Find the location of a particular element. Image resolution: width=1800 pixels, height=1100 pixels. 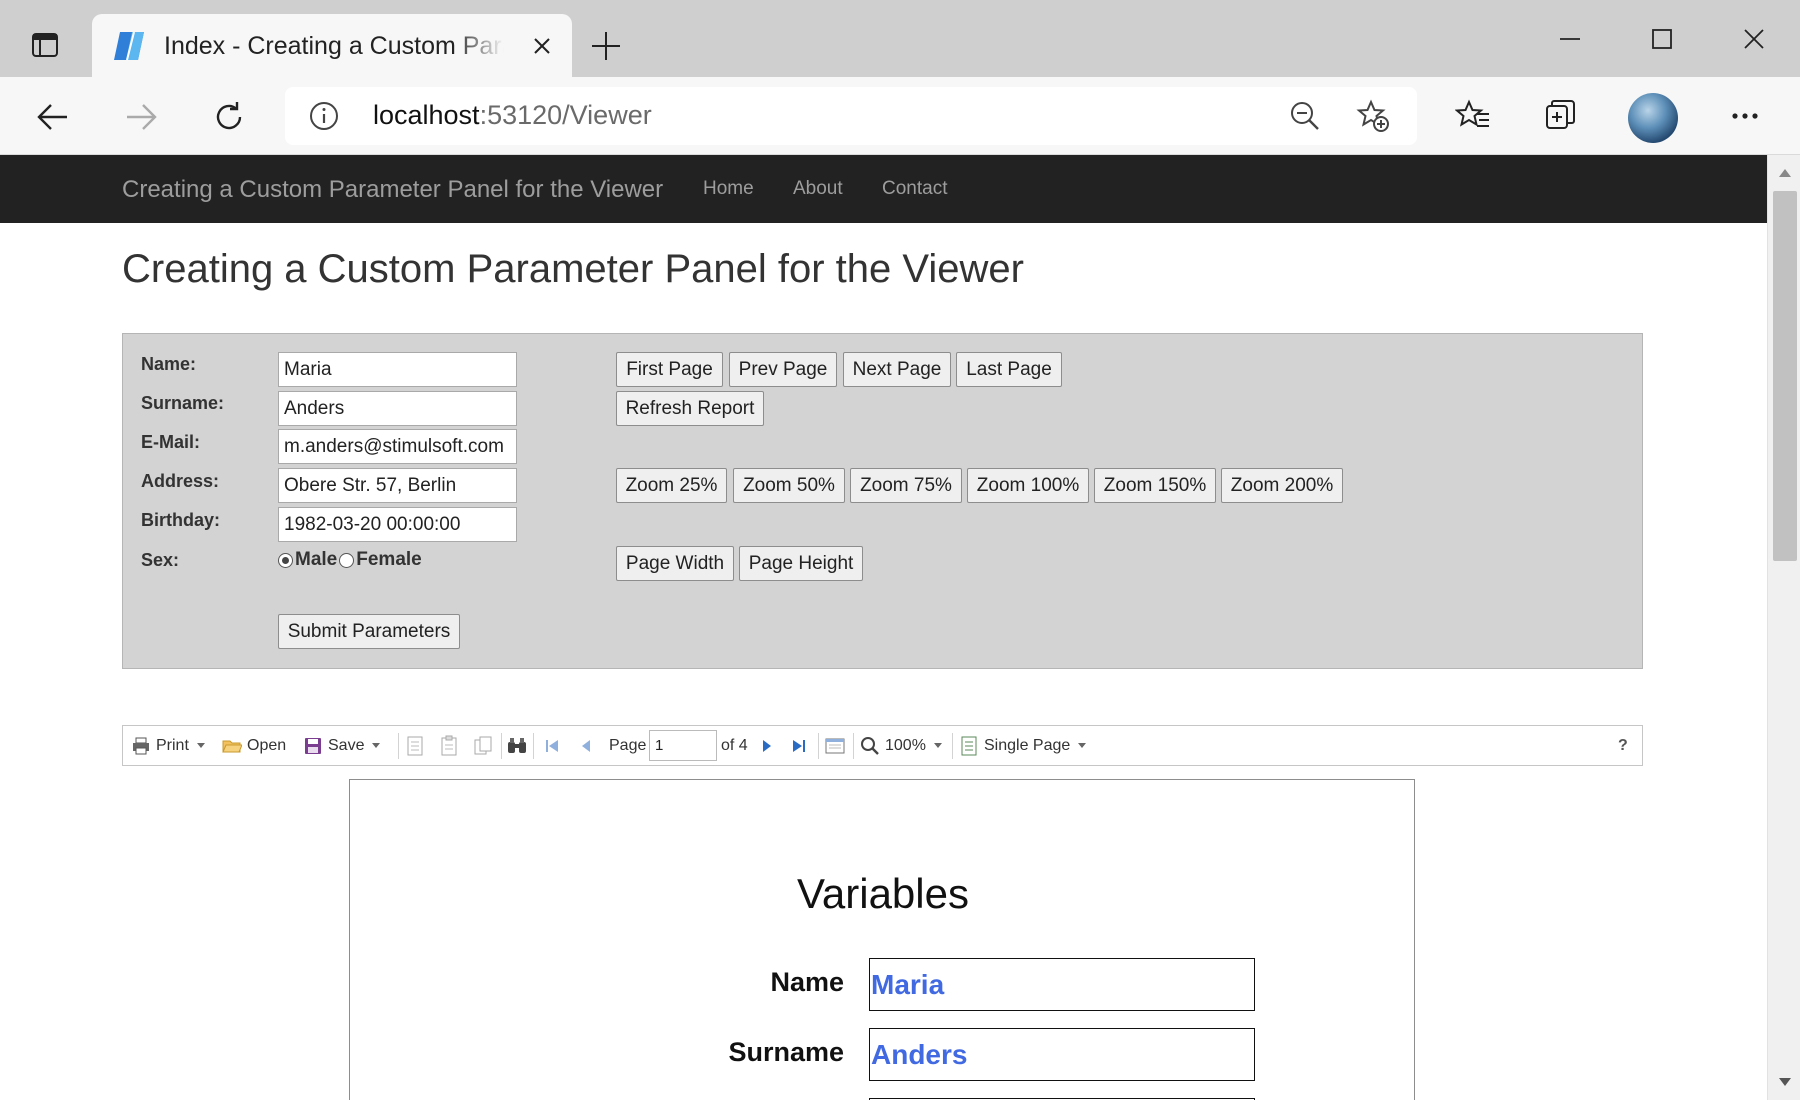

print-icon is located at coordinates (141, 745).